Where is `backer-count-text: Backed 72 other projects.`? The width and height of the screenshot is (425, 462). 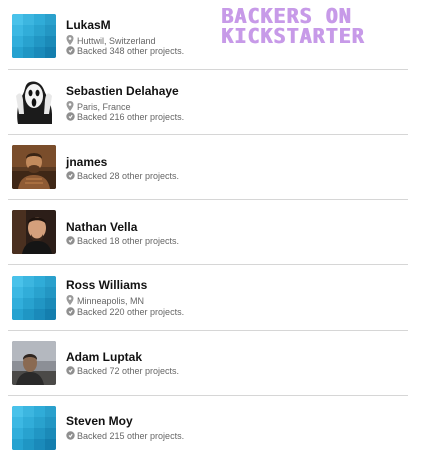 backer-count-text: Backed 72 other projects. is located at coordinates (128, 371).